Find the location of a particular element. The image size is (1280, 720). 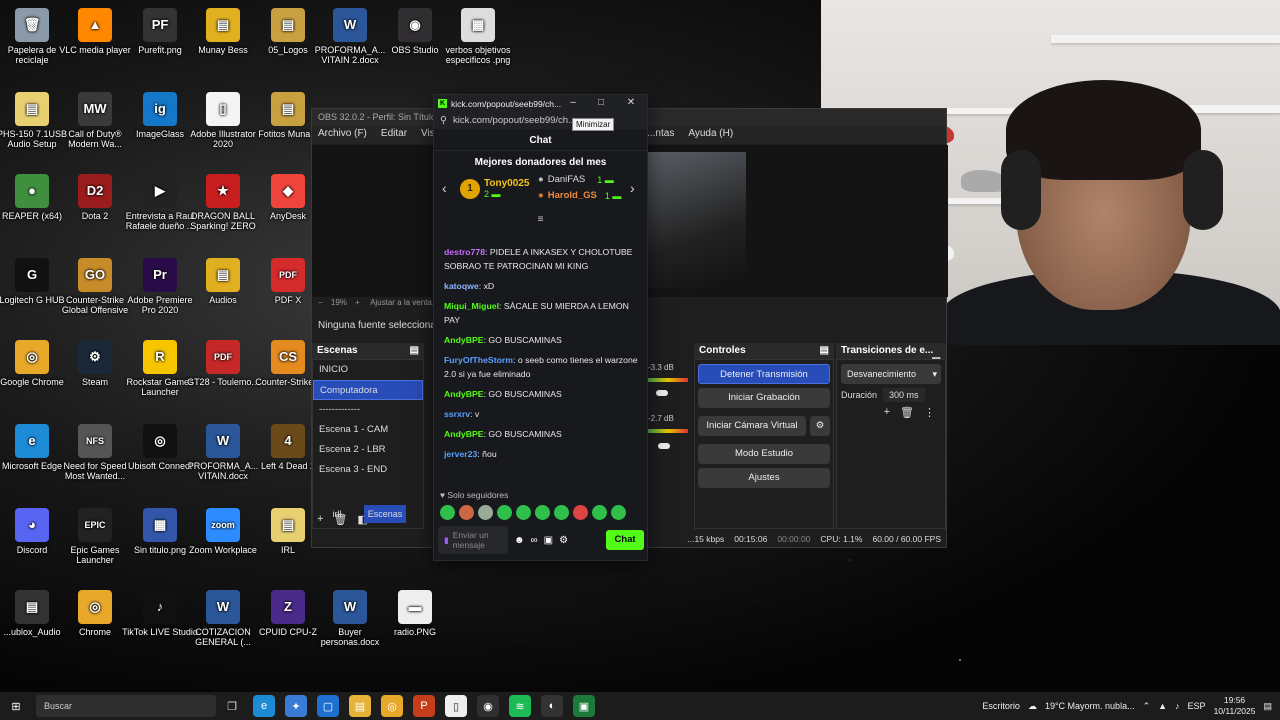

delete-transition-icon: 🗑 is located at coordinates (907, 412).